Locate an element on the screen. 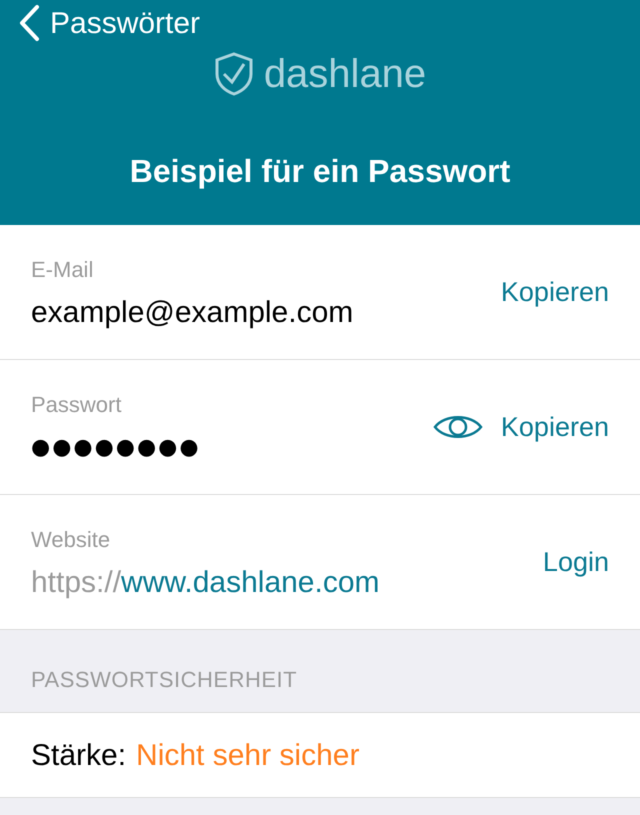 This screenshot has width=640, height=815. back-button: Passwörter is located at coordinates (100, 20).